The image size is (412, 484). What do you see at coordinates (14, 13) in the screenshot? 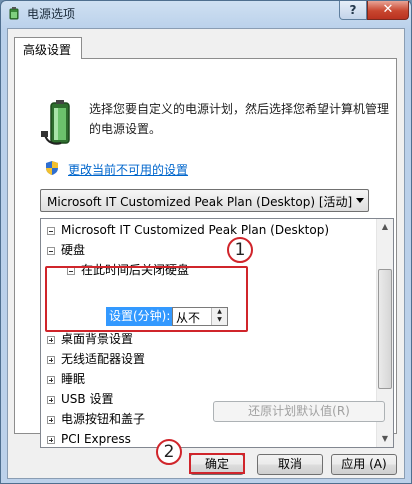
I see `power-plan-icon` at bounding box center [14, 13].